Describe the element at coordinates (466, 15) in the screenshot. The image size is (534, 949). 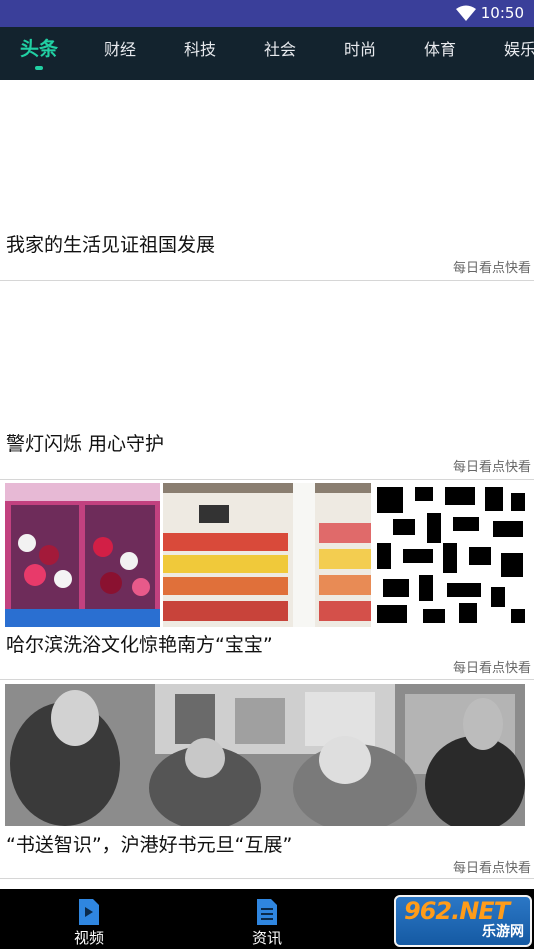
I see `wifi-icon` at that location.